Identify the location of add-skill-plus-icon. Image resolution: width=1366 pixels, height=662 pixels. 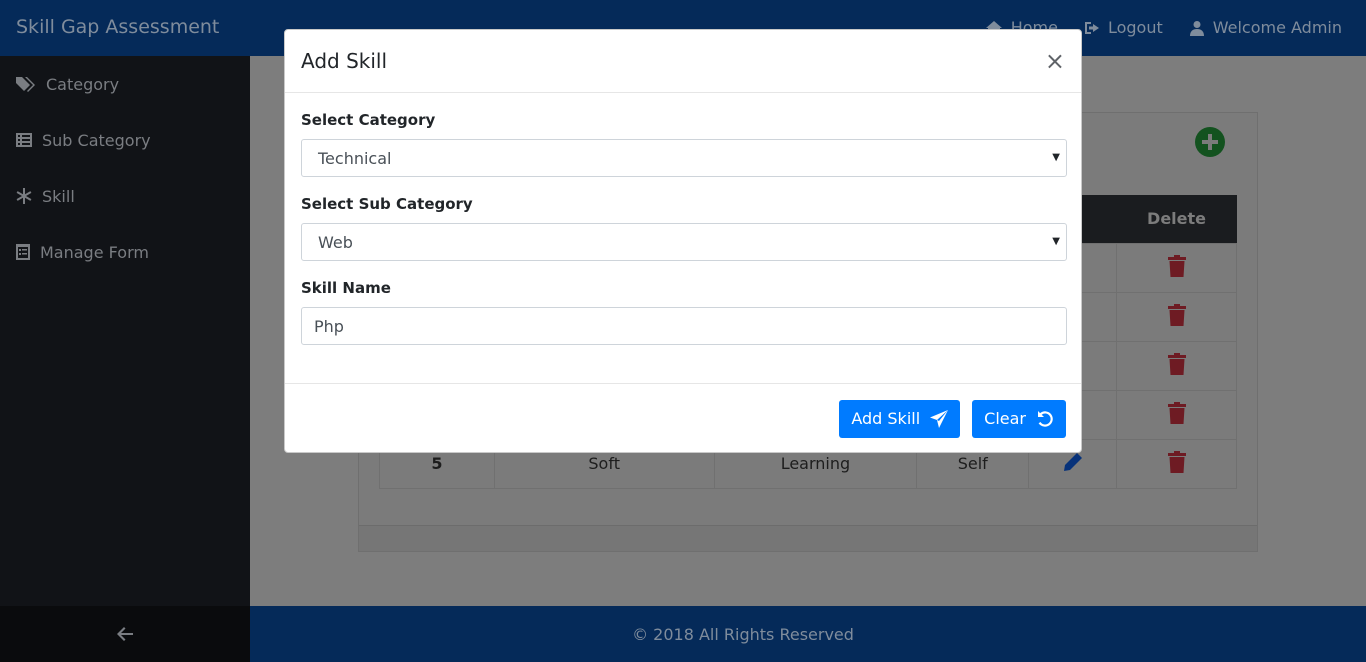
(1210, 142).